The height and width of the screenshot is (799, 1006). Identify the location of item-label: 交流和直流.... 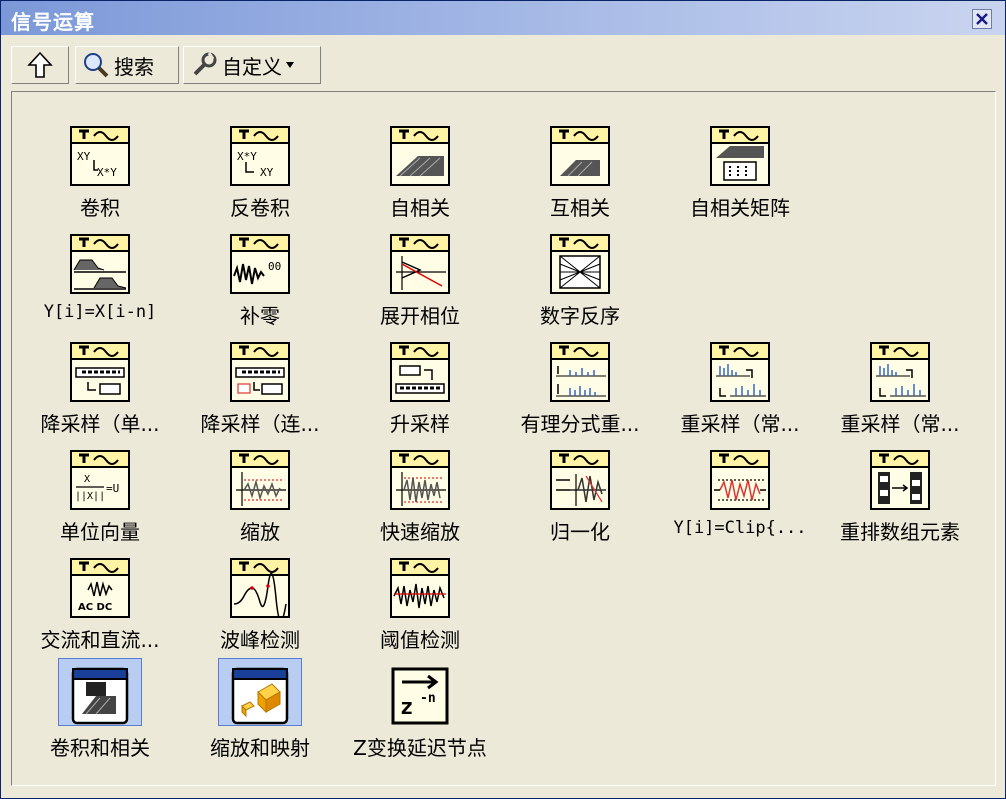
(100, 640).